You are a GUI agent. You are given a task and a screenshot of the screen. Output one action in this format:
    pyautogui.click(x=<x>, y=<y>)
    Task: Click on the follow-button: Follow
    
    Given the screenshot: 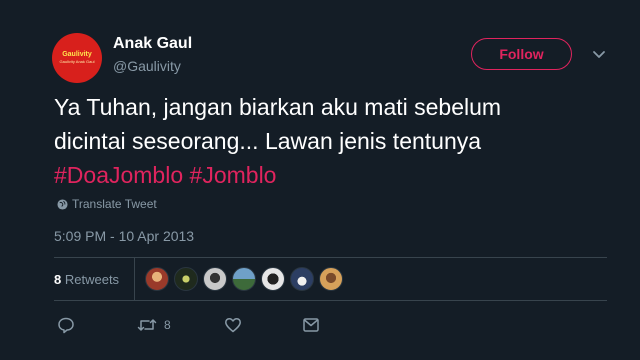 What is the action you would take?
    pyautogui.click(x=521, y=54)
    